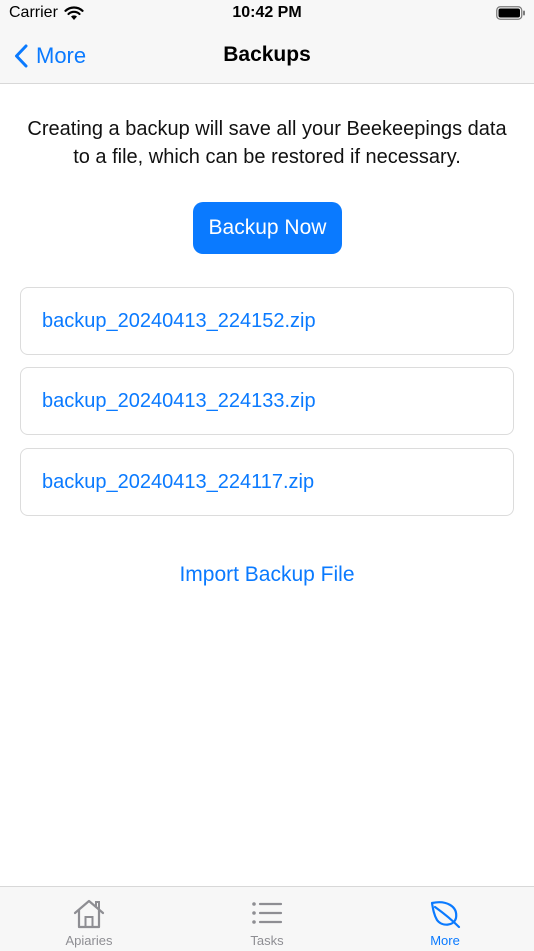 This screenshot has width=534, height=951. I want to click on clock: 10:42 PM, so click(267, 12).